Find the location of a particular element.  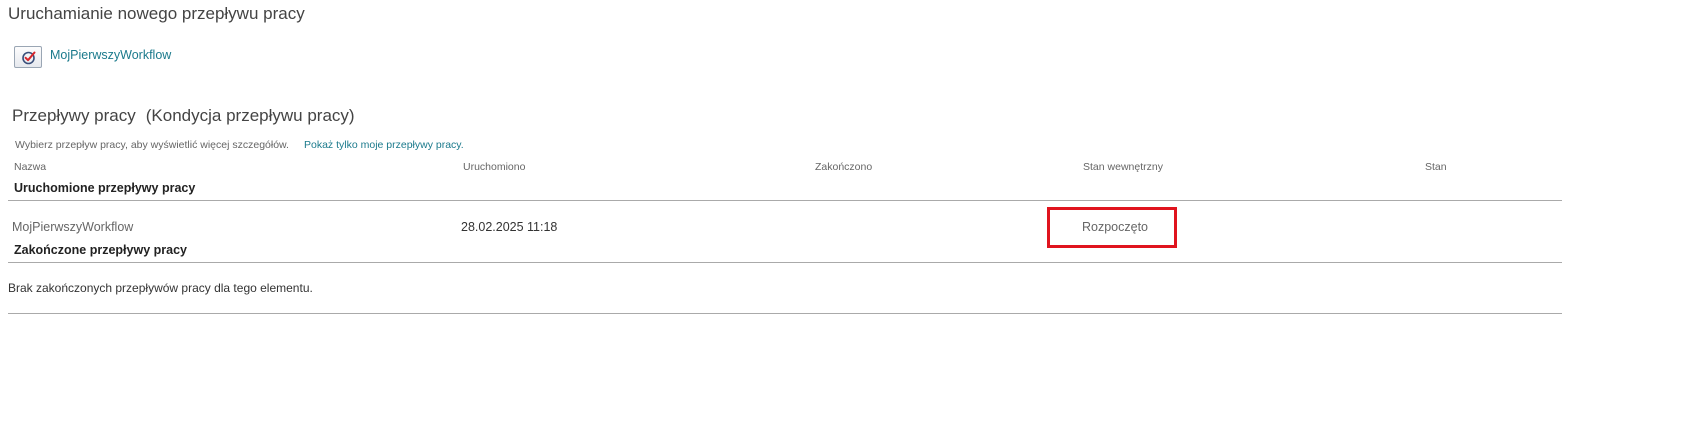

show-my-workflows-link: Pokaż tylko moje przepływy pracy. is located at coordinates (384, 145).